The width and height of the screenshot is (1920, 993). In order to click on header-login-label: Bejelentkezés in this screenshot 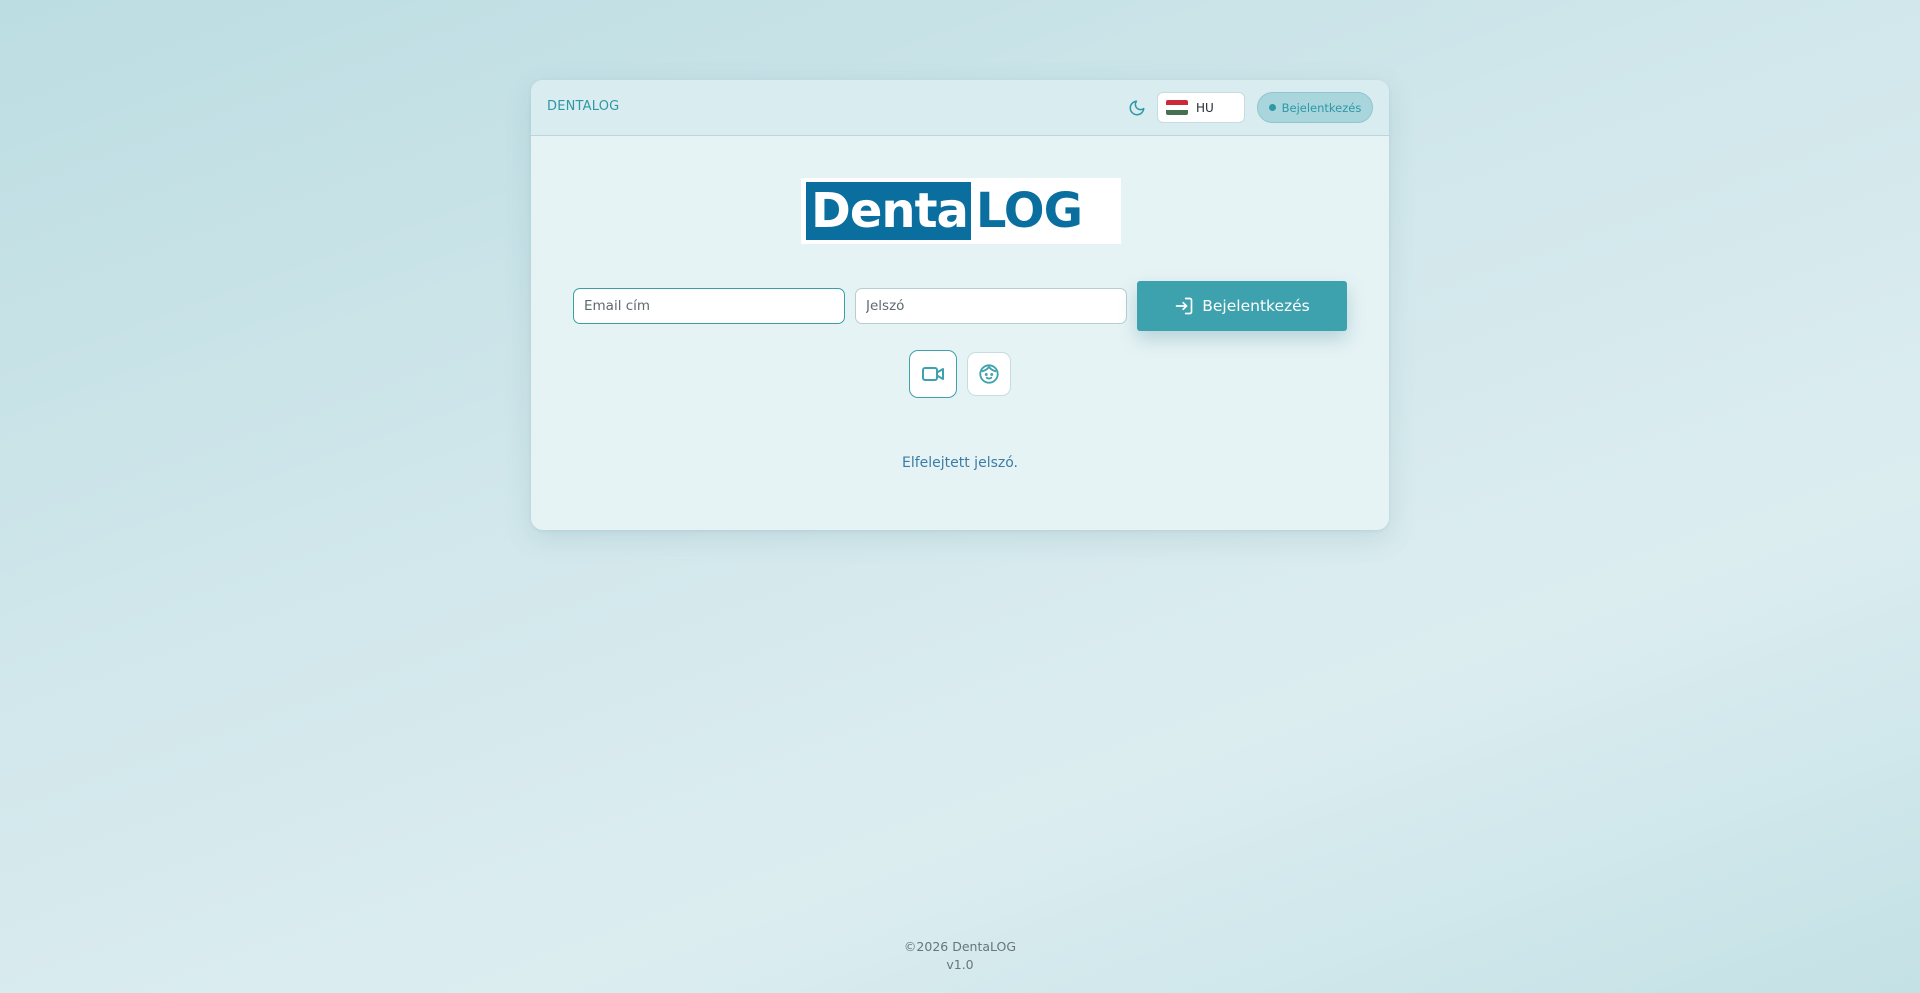, I will do `click(1321, 107)`.